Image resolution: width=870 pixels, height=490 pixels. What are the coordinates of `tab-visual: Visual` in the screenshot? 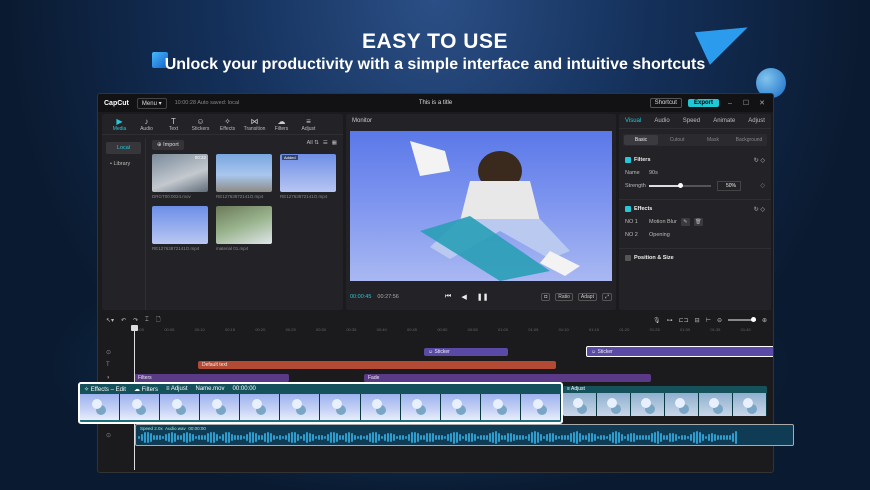 It's located at (633, 121).